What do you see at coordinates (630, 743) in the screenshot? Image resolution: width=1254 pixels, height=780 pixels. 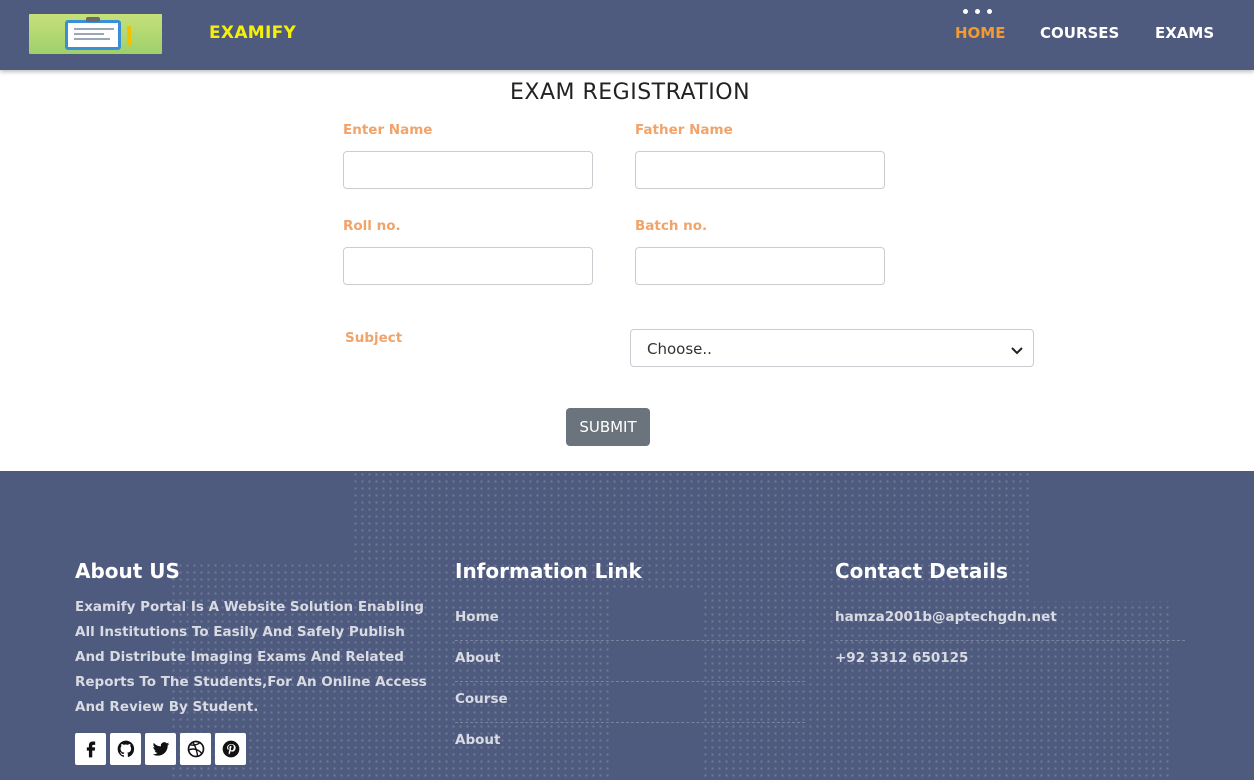 I see `footer-link-about-2: About` at bounding box center [630, 743].